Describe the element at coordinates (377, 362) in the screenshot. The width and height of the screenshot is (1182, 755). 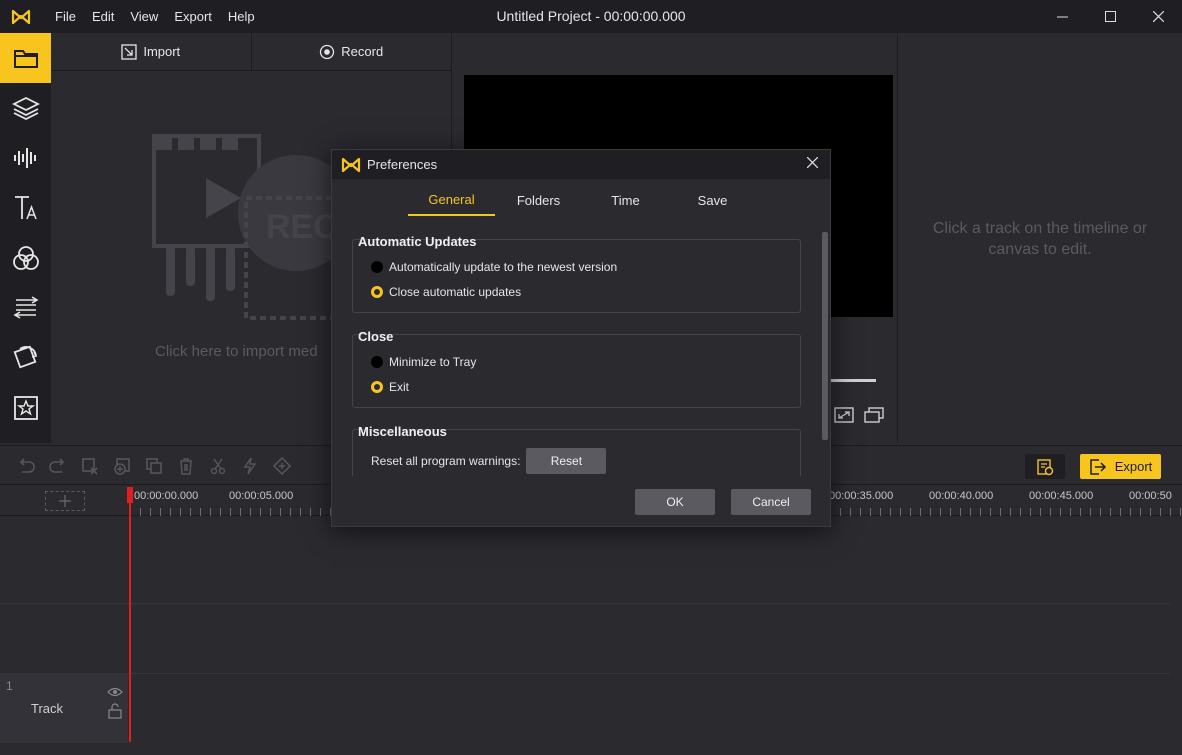
I see `minimize-tray-radio` at that location.